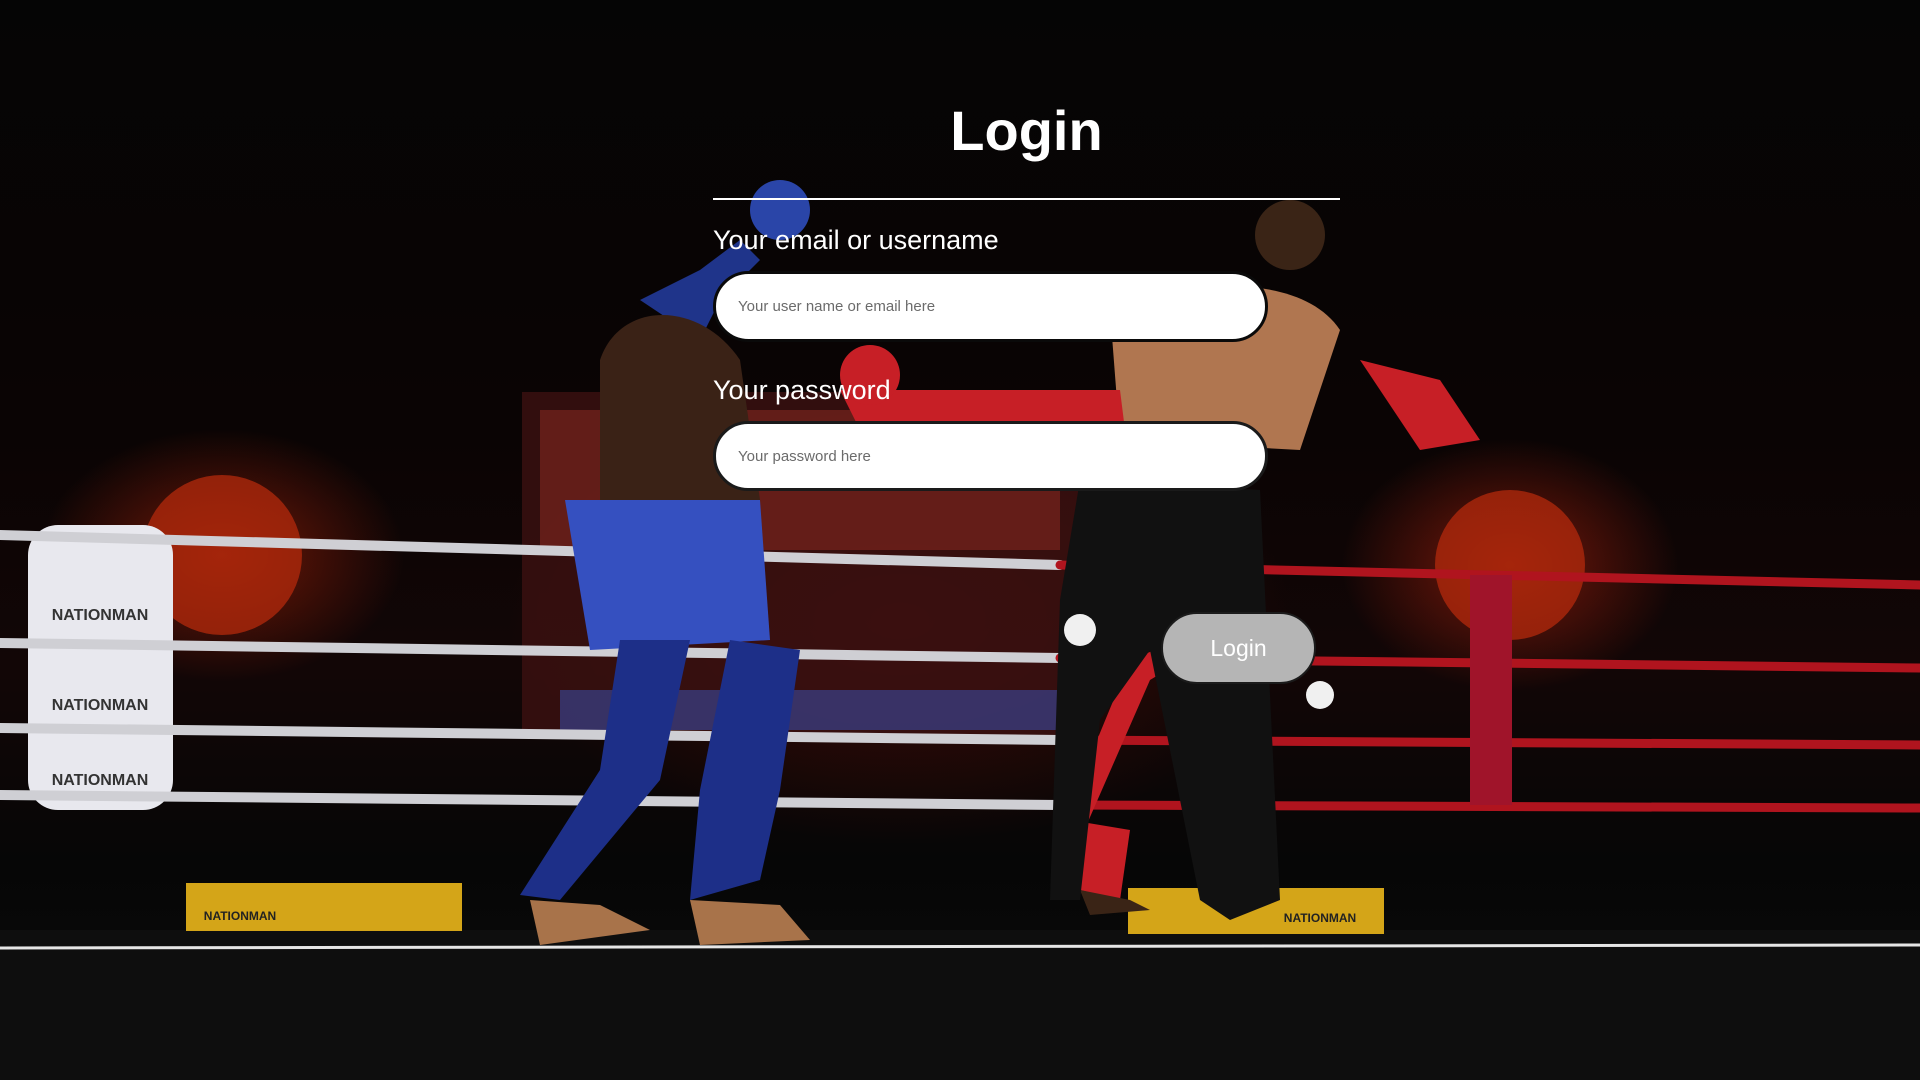 This screenshot has width=1920, height=1080. I want to click on password-input, so click(990, 456).